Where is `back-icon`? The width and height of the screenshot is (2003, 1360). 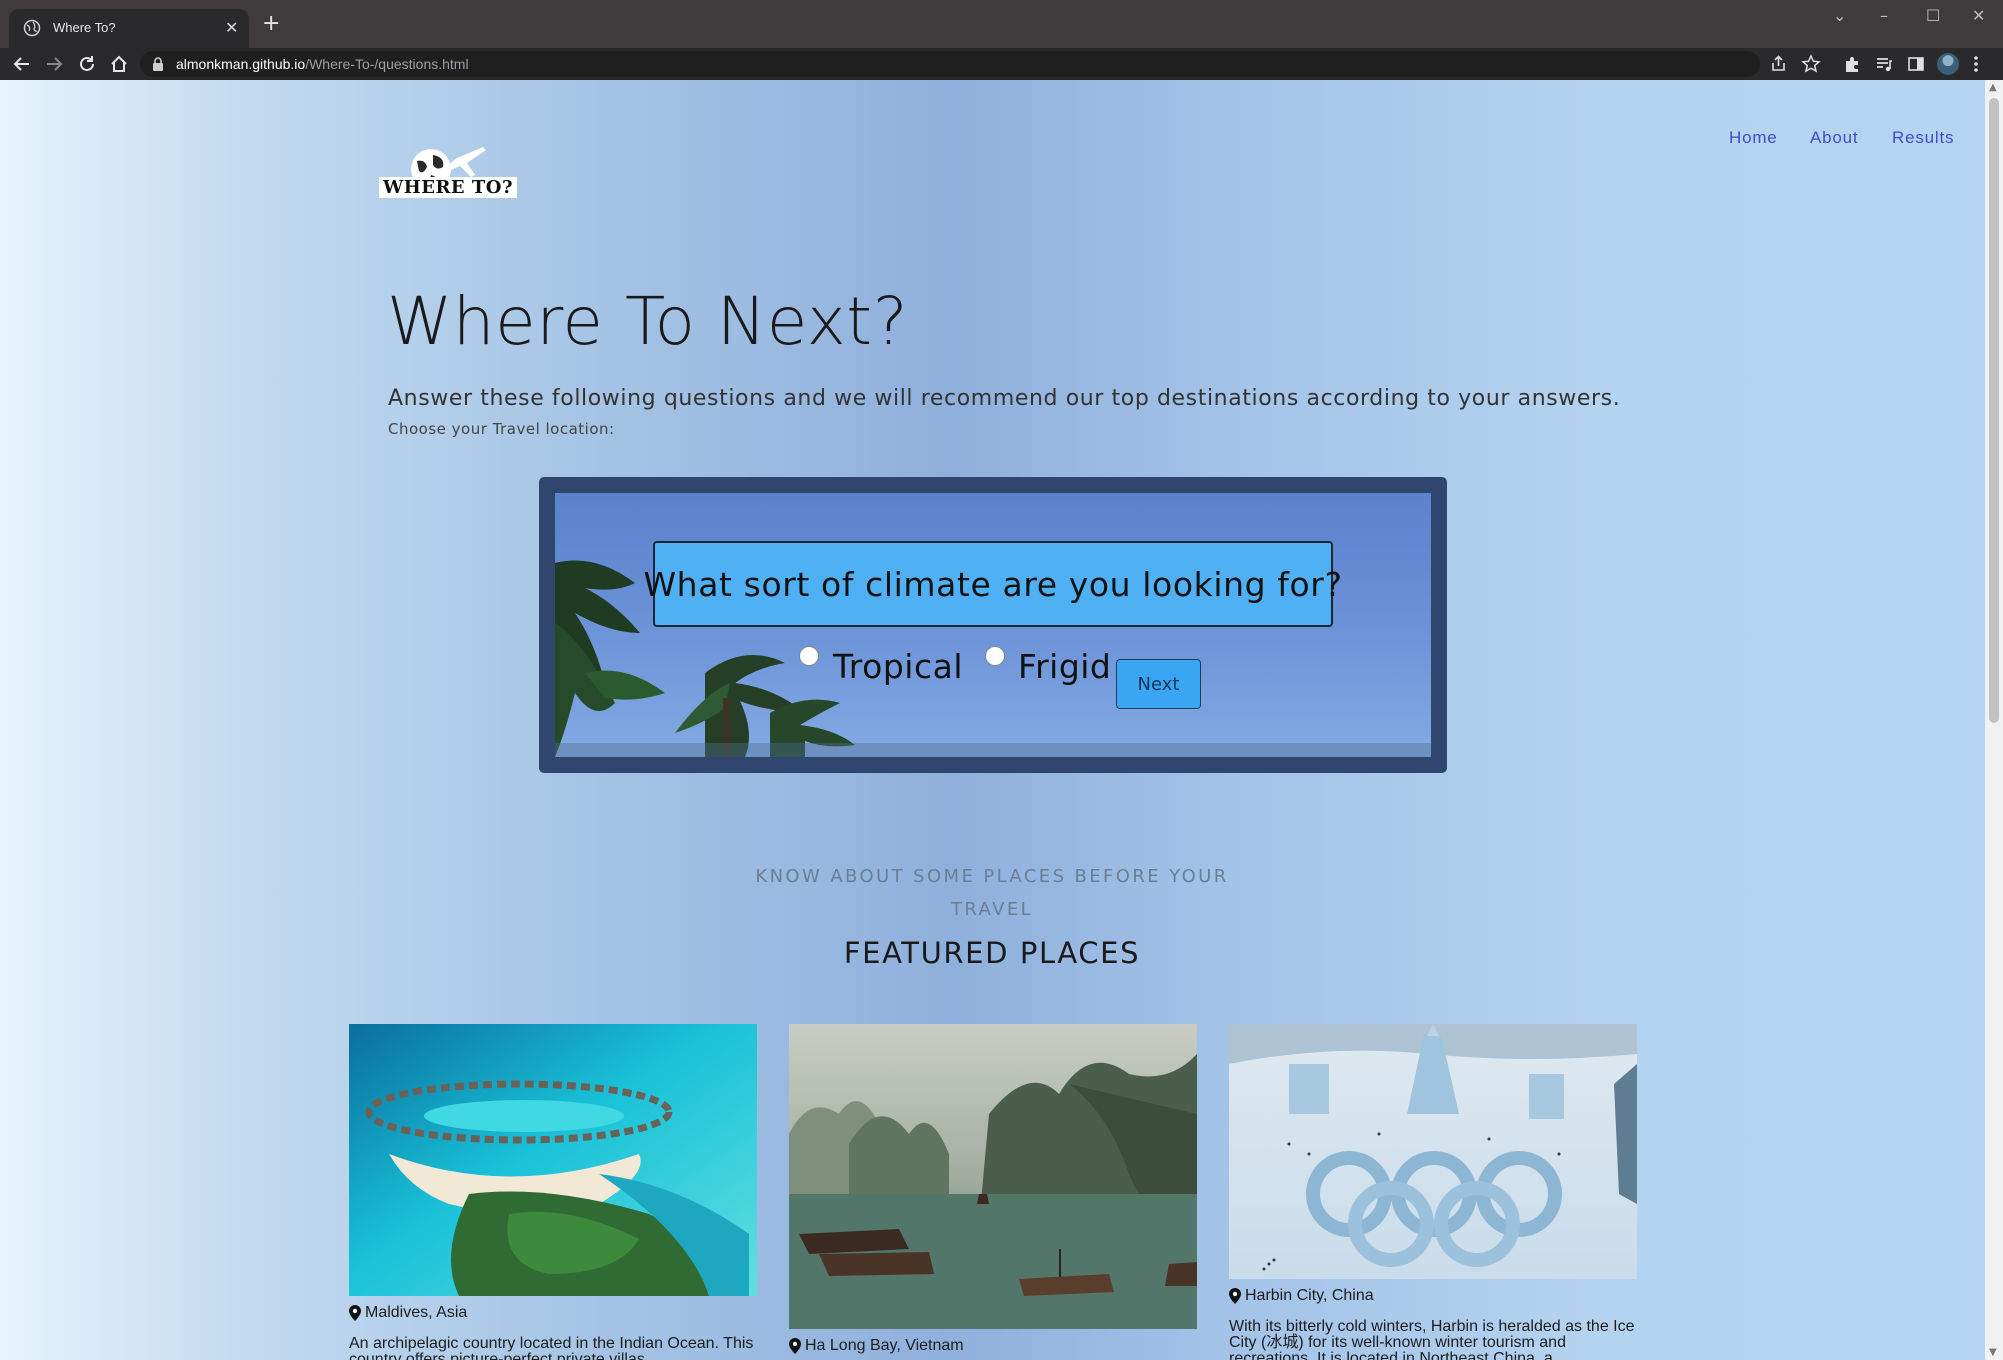
back-icon is located at coordinates (22, 64).